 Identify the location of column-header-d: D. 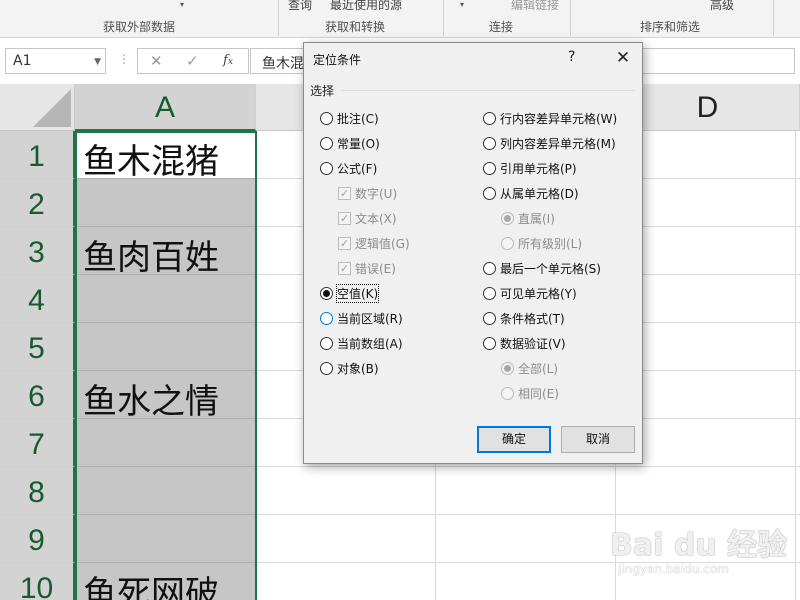
(708, 107).